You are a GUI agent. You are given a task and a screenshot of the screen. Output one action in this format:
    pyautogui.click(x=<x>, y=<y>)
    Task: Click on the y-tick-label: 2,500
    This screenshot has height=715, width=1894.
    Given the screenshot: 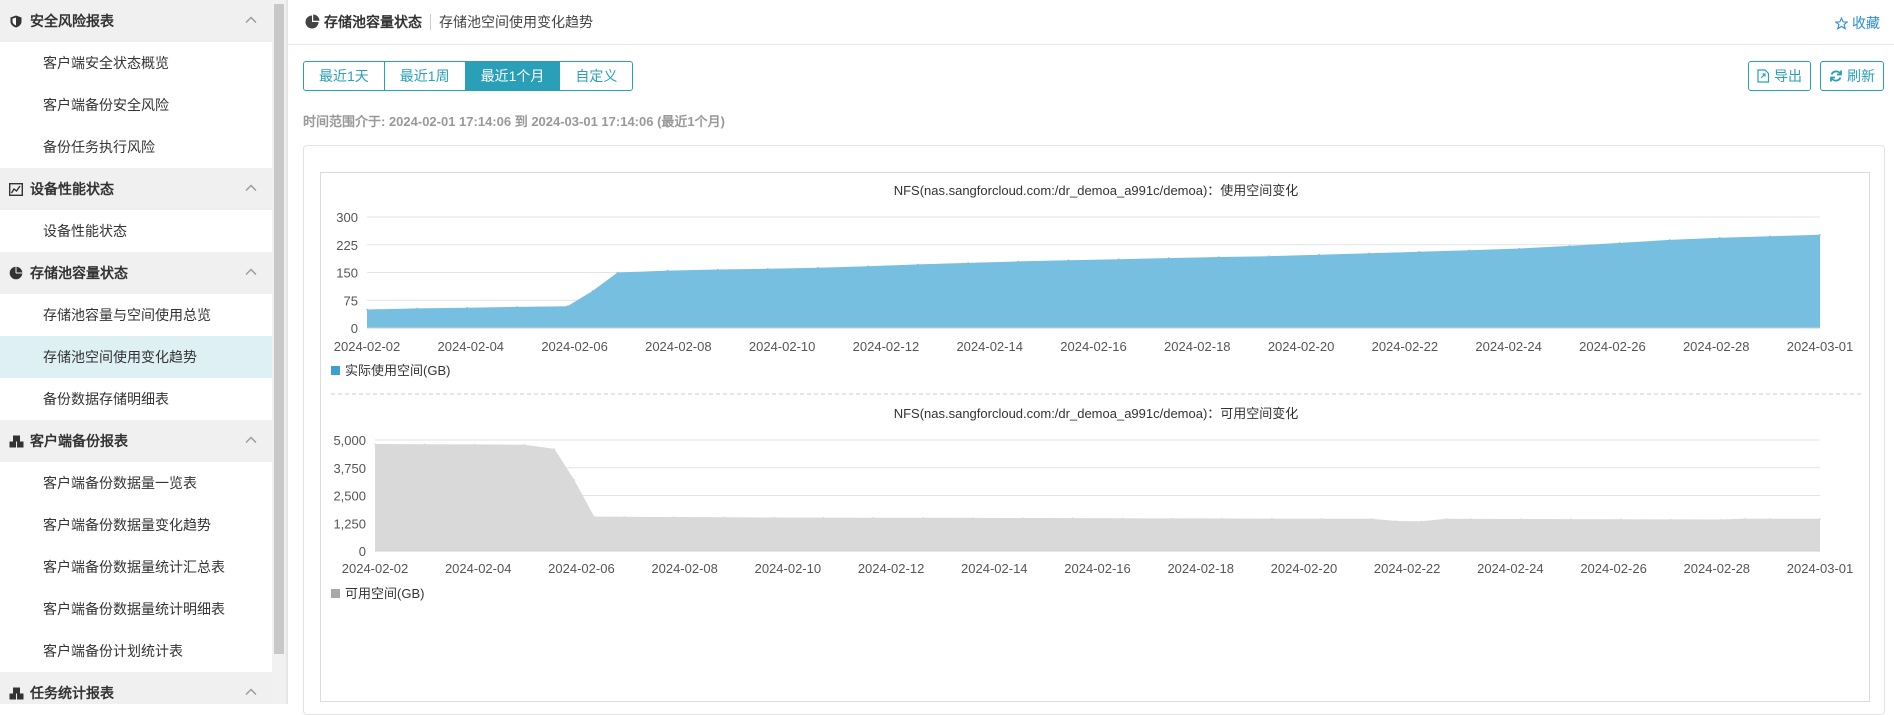 What is the action you would take?
    pyautogui.click(x=349, y=496)
    